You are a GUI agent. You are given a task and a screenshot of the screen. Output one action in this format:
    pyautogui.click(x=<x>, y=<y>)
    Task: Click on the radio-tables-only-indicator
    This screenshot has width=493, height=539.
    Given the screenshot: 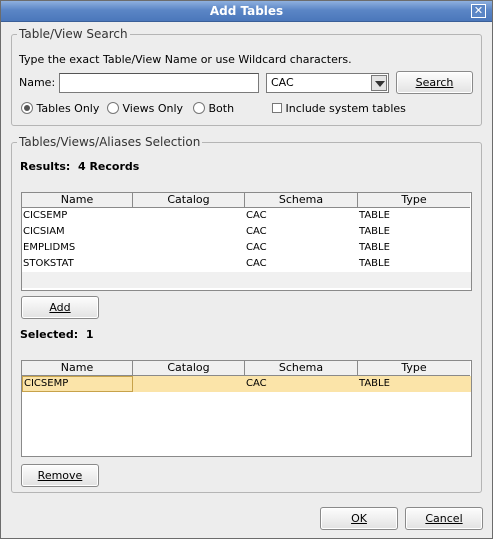 What is the action you would take?
    pyautogui.click(x=27, y=108)
    